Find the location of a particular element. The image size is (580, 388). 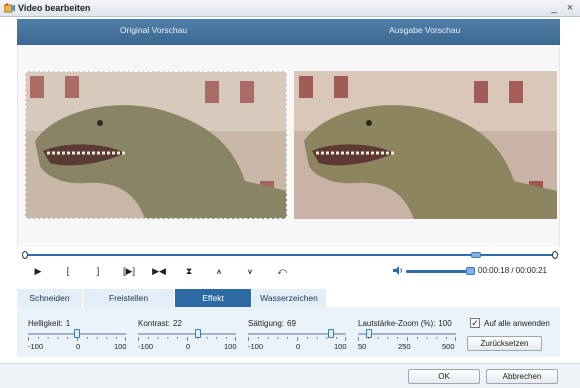

saturation-ticks is located at coordinates (297, 339).